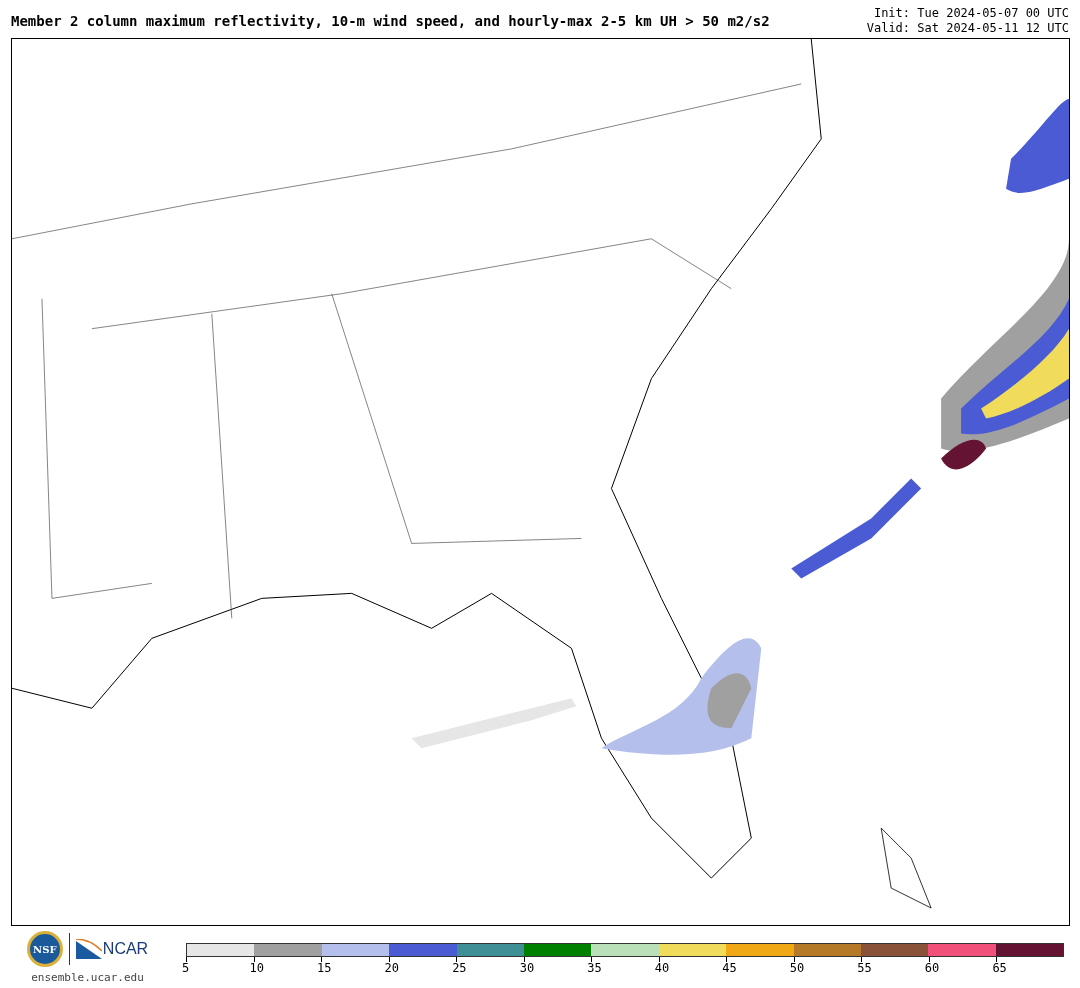 The image size is (1080, 988). Describe the element at coordinates (87, 978) in the screenshot. I see `website-url: ensemble.ucar.edu` at that location.